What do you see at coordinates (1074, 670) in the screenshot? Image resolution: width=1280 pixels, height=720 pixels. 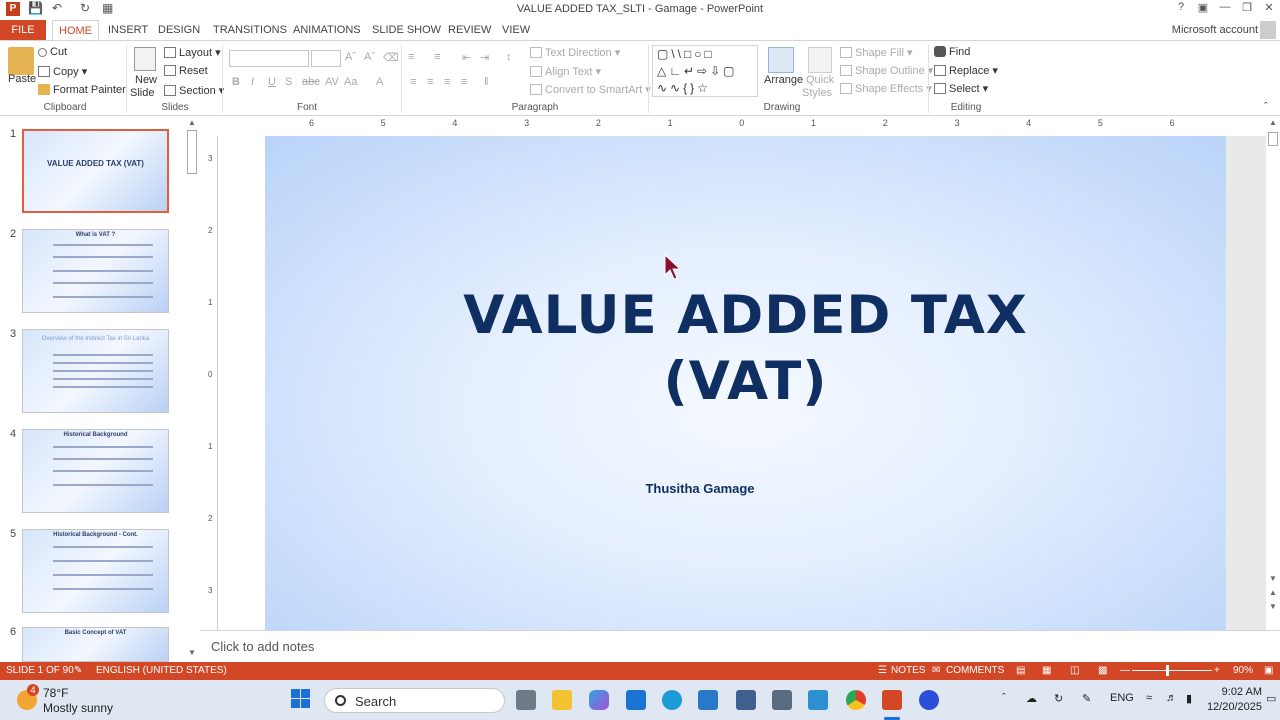 I see `reading-view-icon: ◫` at bounding box center [1074, 670].